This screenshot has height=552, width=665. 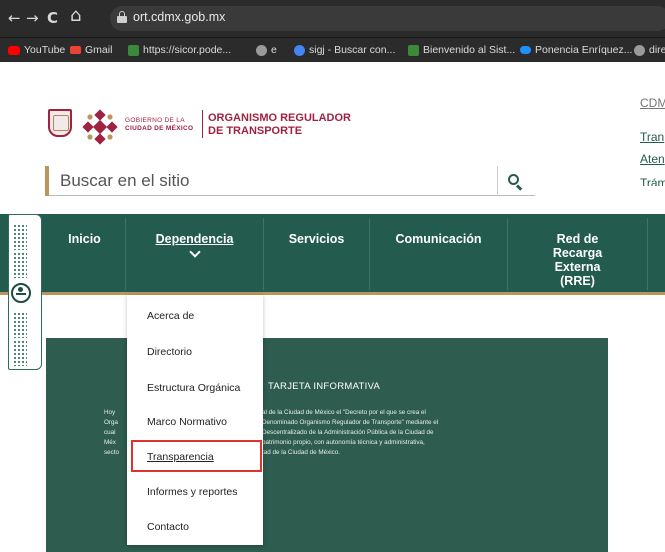 I want to click on nav-label: Comunicación, so click(x=438, y=239).